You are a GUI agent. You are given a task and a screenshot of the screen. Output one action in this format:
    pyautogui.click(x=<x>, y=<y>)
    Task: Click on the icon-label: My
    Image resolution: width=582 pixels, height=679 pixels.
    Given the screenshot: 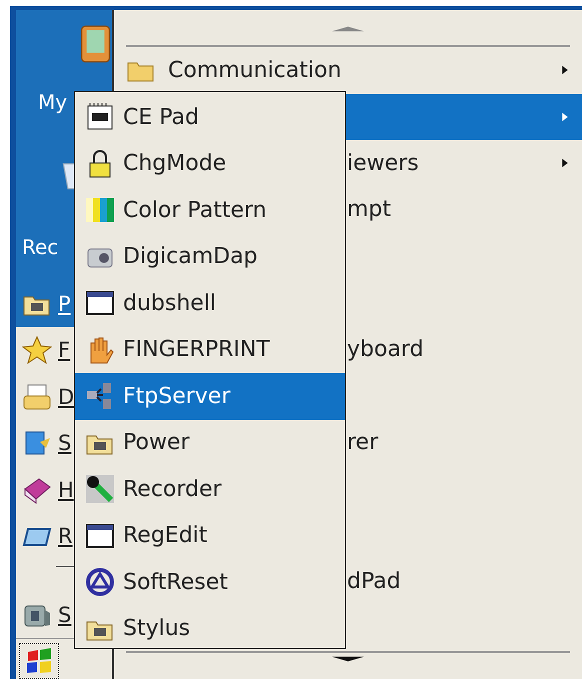 What is the action you would take?
    pyautogui.click(x=53, y=102)
    